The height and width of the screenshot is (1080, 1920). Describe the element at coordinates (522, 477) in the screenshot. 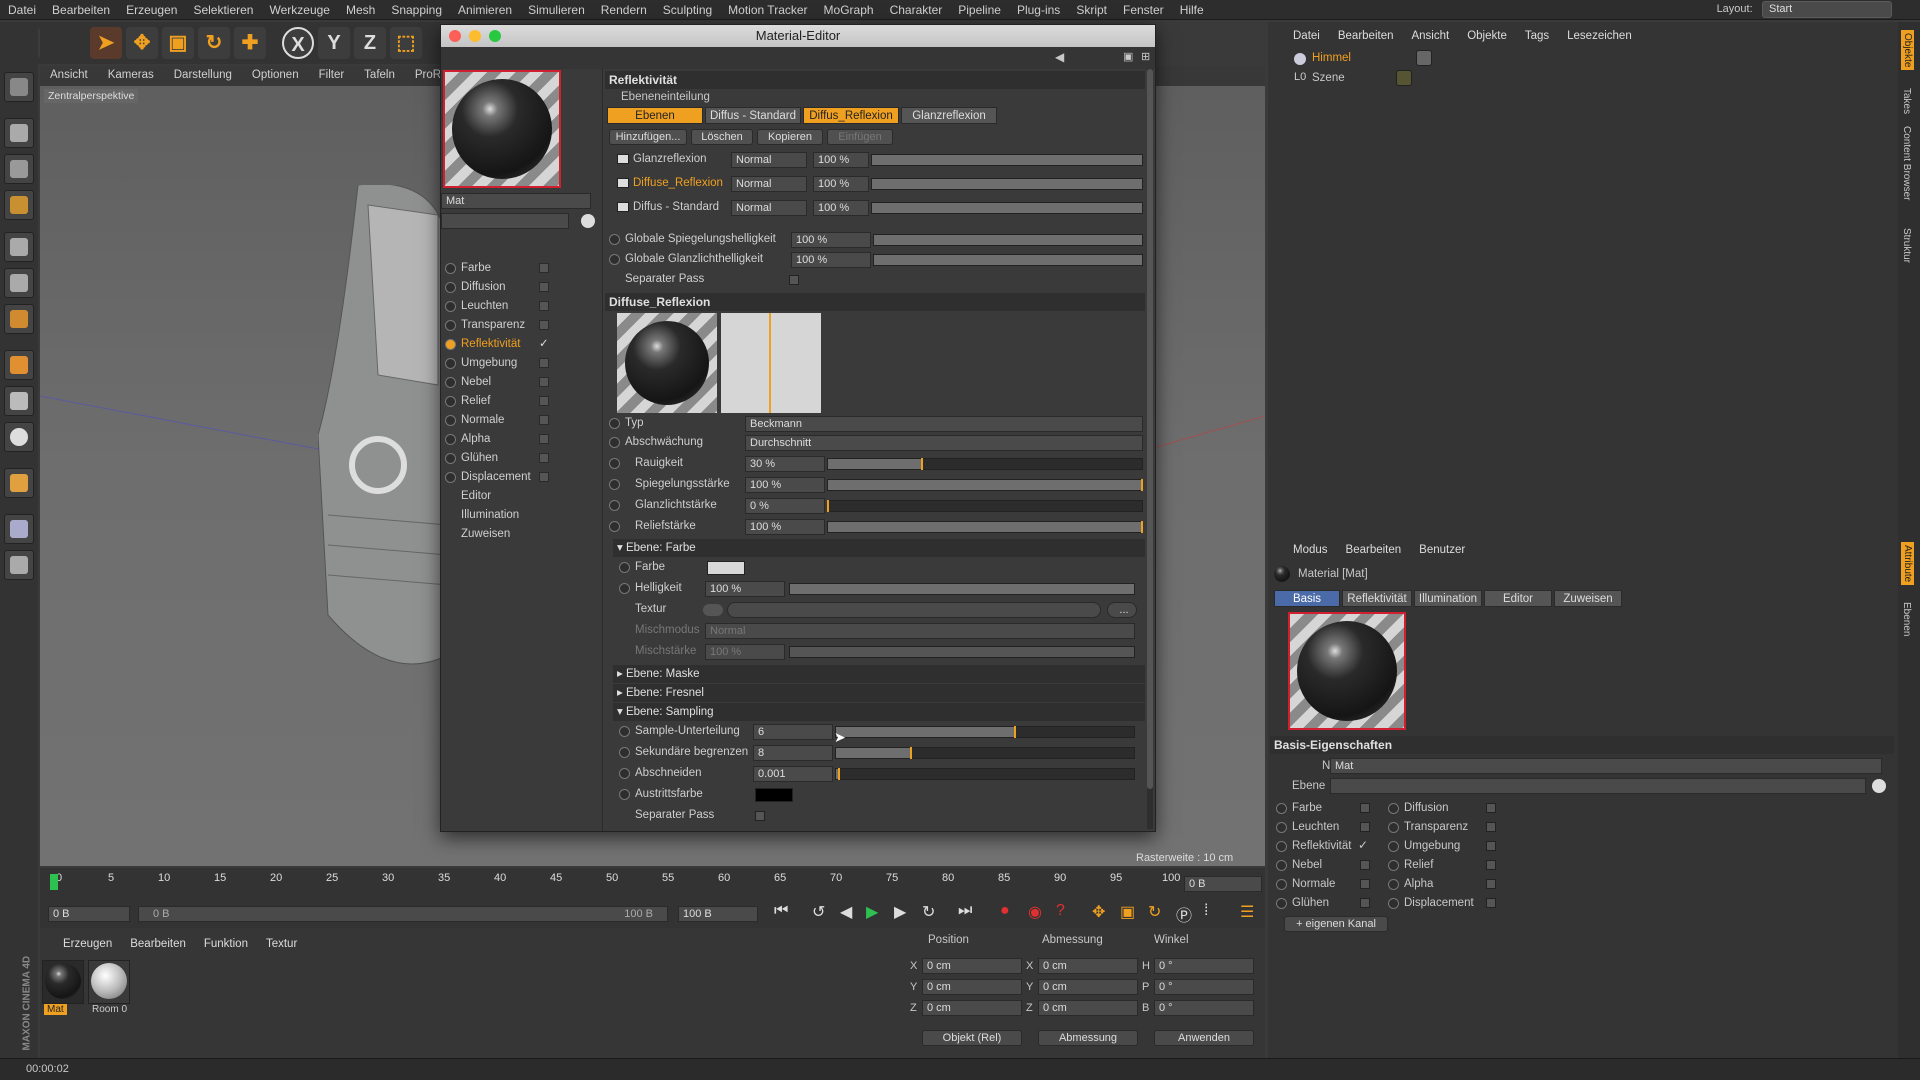

I see `channel-displacement: Displacement` at that location.